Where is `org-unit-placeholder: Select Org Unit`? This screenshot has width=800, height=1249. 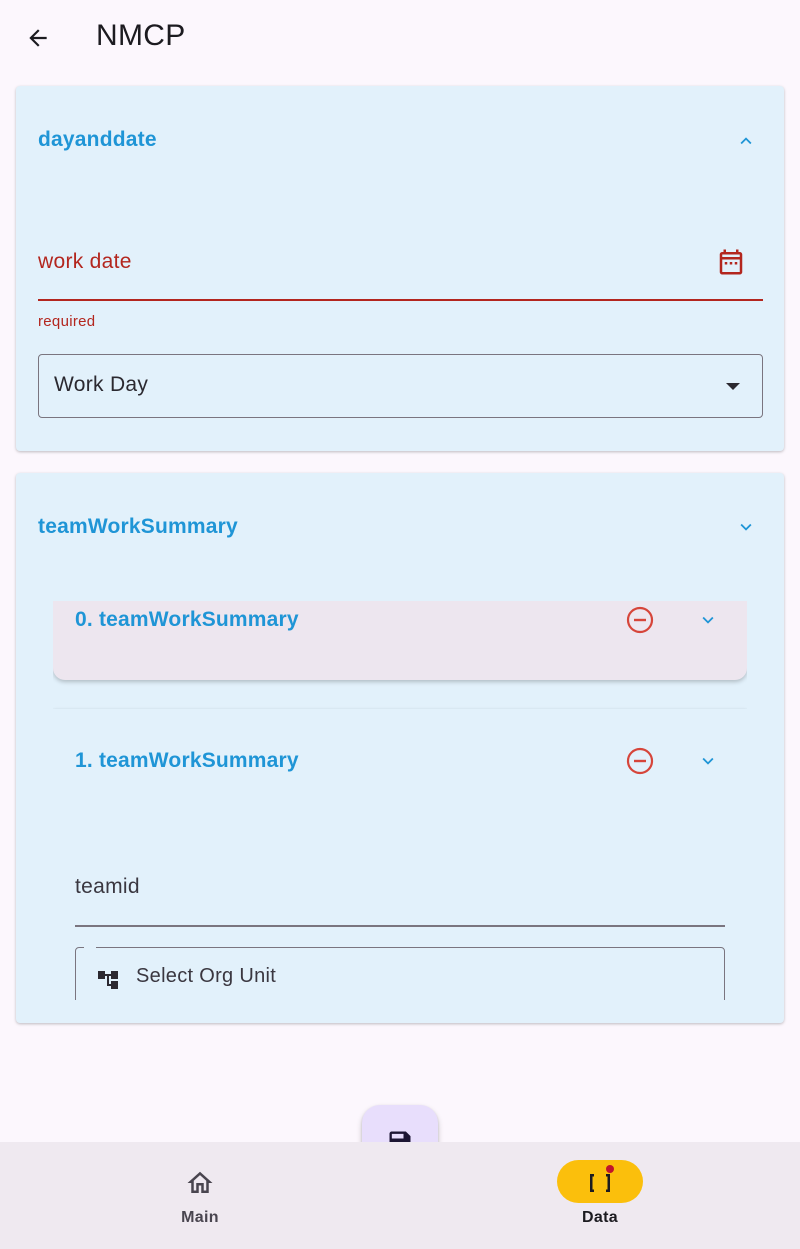
org-unit-placeholder: Select Org Unit is located at coordinates (206, 976).